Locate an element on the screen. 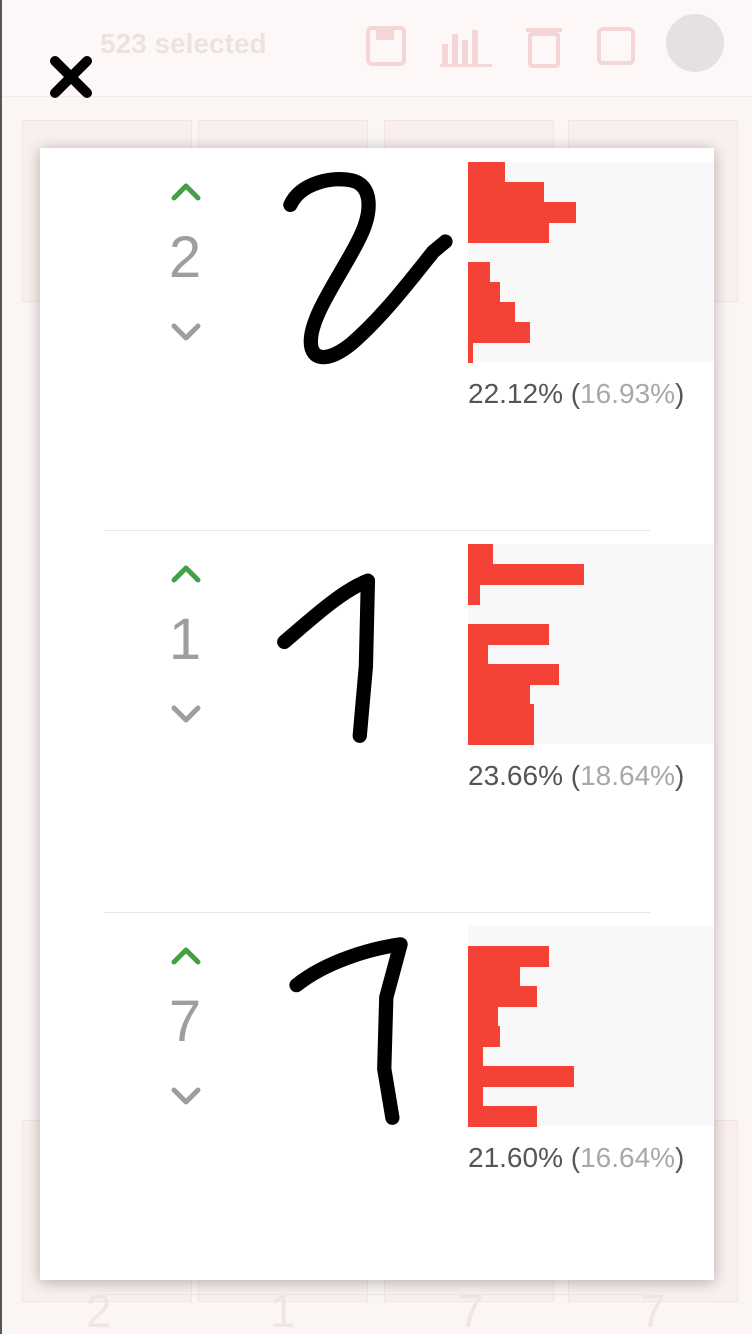  confidence-stats: 23.66% (18.64%) is located at coordinates (576, 776).